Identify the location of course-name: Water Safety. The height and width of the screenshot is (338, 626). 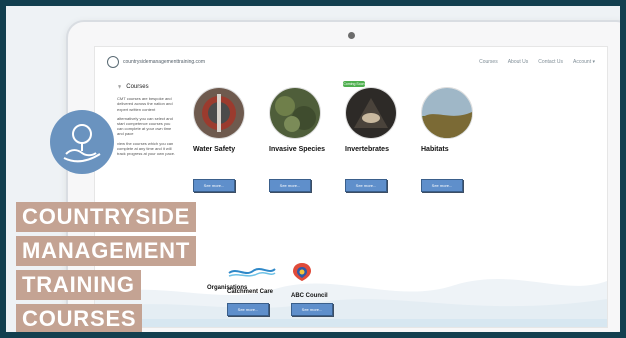
(214, 149).